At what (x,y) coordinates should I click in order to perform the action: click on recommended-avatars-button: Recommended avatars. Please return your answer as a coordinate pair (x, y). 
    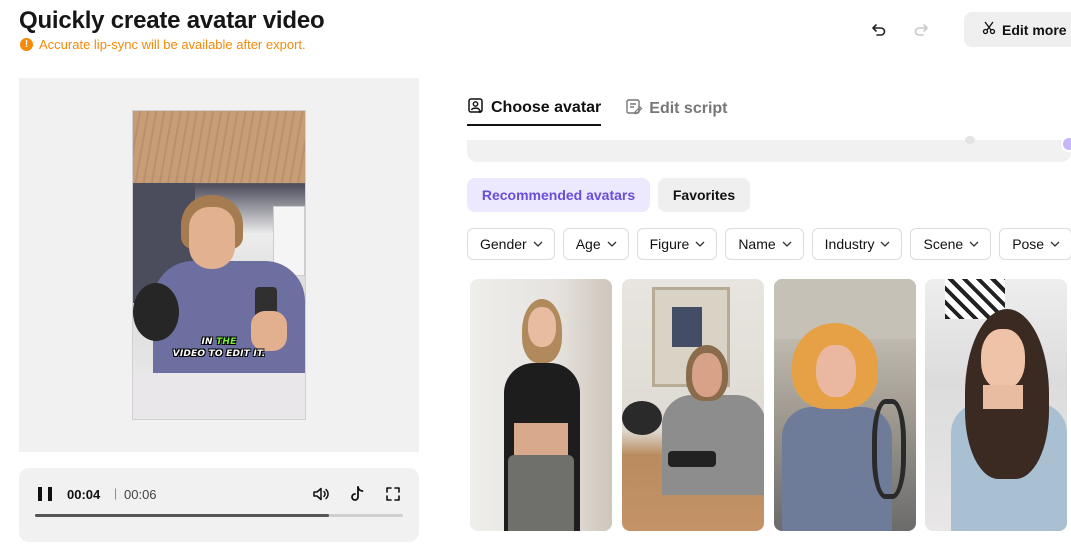
    Looking at the image, I should click on (558, 195).